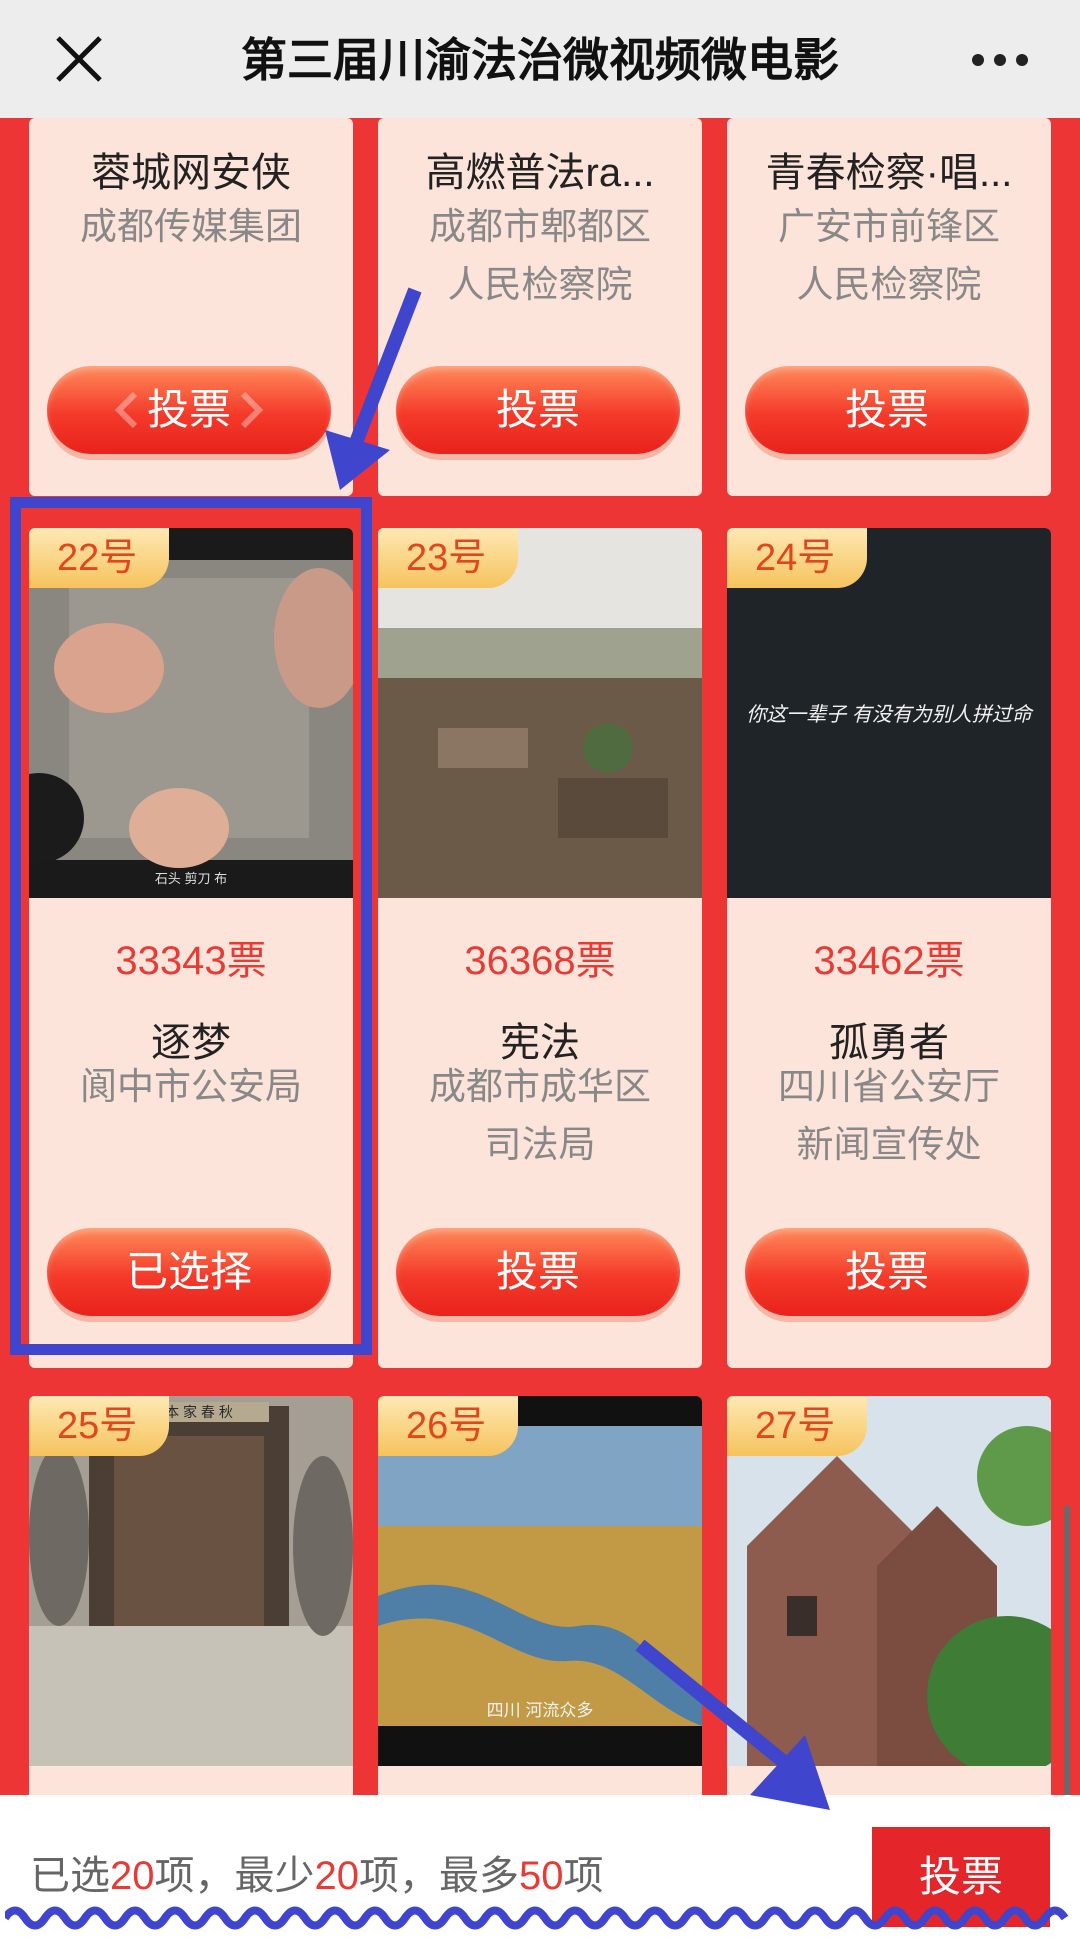 Image resolution: width=1080 pixels, height=1941 pixels. I want to click on candidate-title: 蓉城网安侠, so click(191, 173).